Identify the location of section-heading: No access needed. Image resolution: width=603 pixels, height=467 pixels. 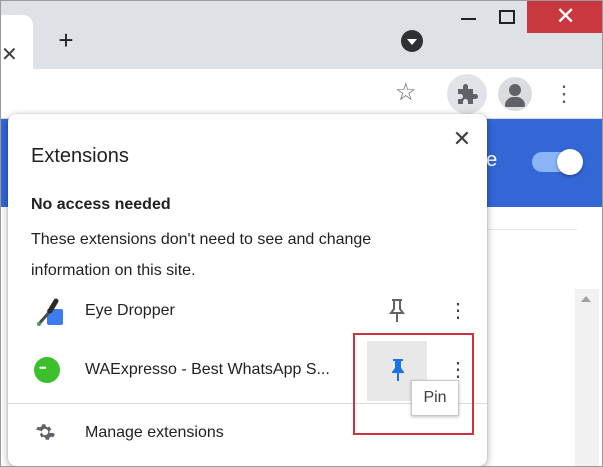
(101, 204).